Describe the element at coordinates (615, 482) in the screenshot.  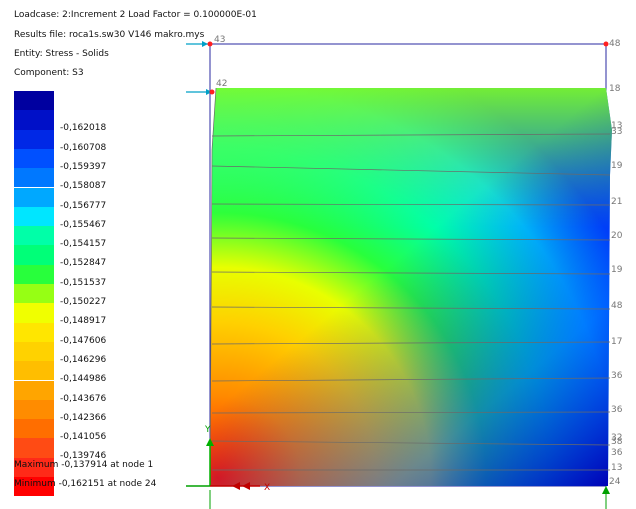
I see `node-label-bottom-right: 24` at that location.